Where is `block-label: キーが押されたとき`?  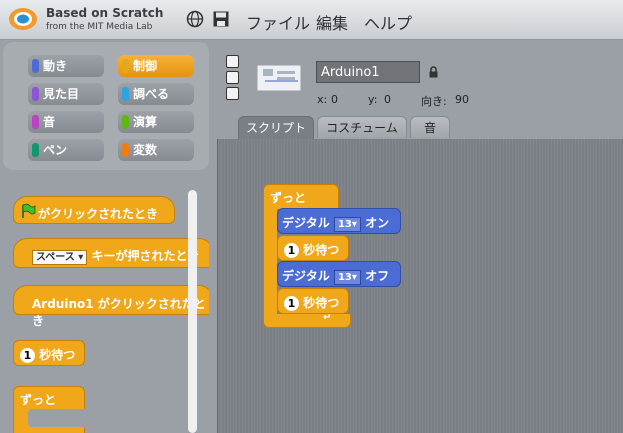 block-label: キーが押されたとき is located at coordinates (145, 256).